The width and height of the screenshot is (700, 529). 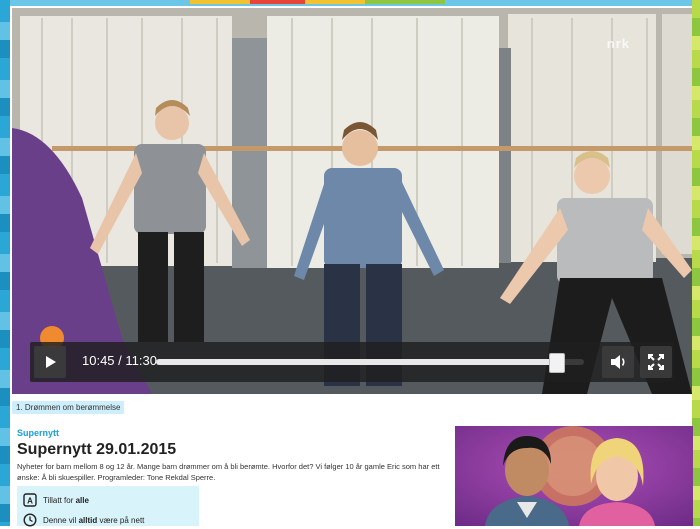 I want to click on fullscreen-button, so click(x=656, y=362).